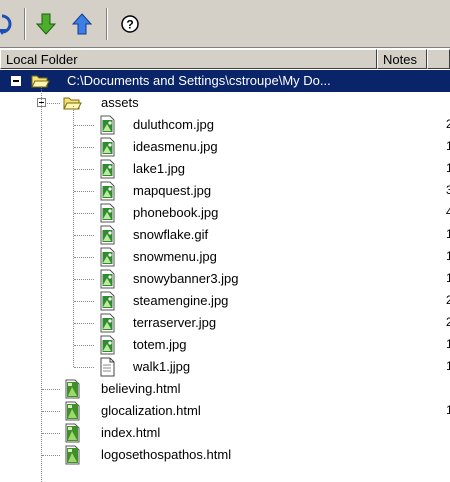  Describe the element at coordinates (402, 59) in the screenshot. I see `column-header-notes: Notes` at that location.